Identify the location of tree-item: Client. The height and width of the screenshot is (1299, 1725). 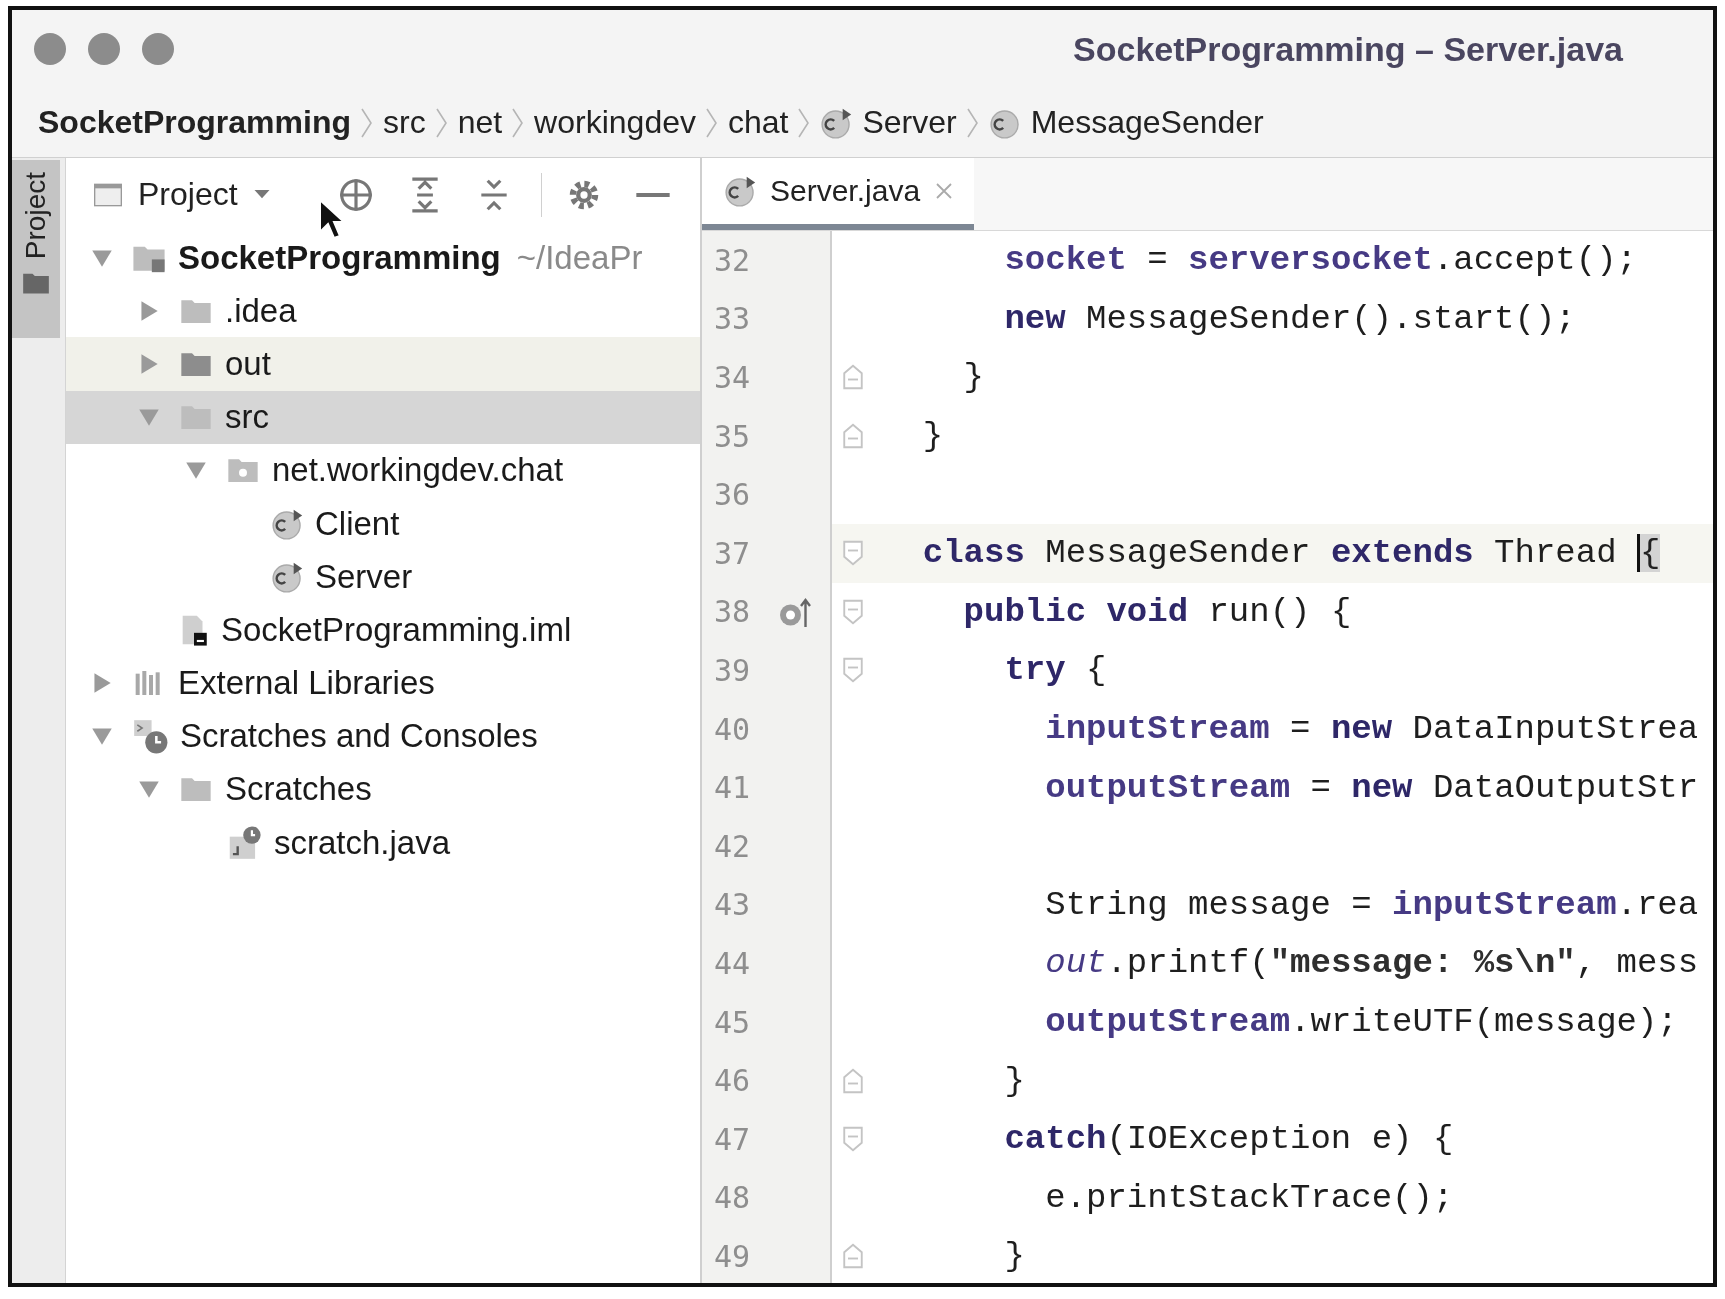
(383, 523).